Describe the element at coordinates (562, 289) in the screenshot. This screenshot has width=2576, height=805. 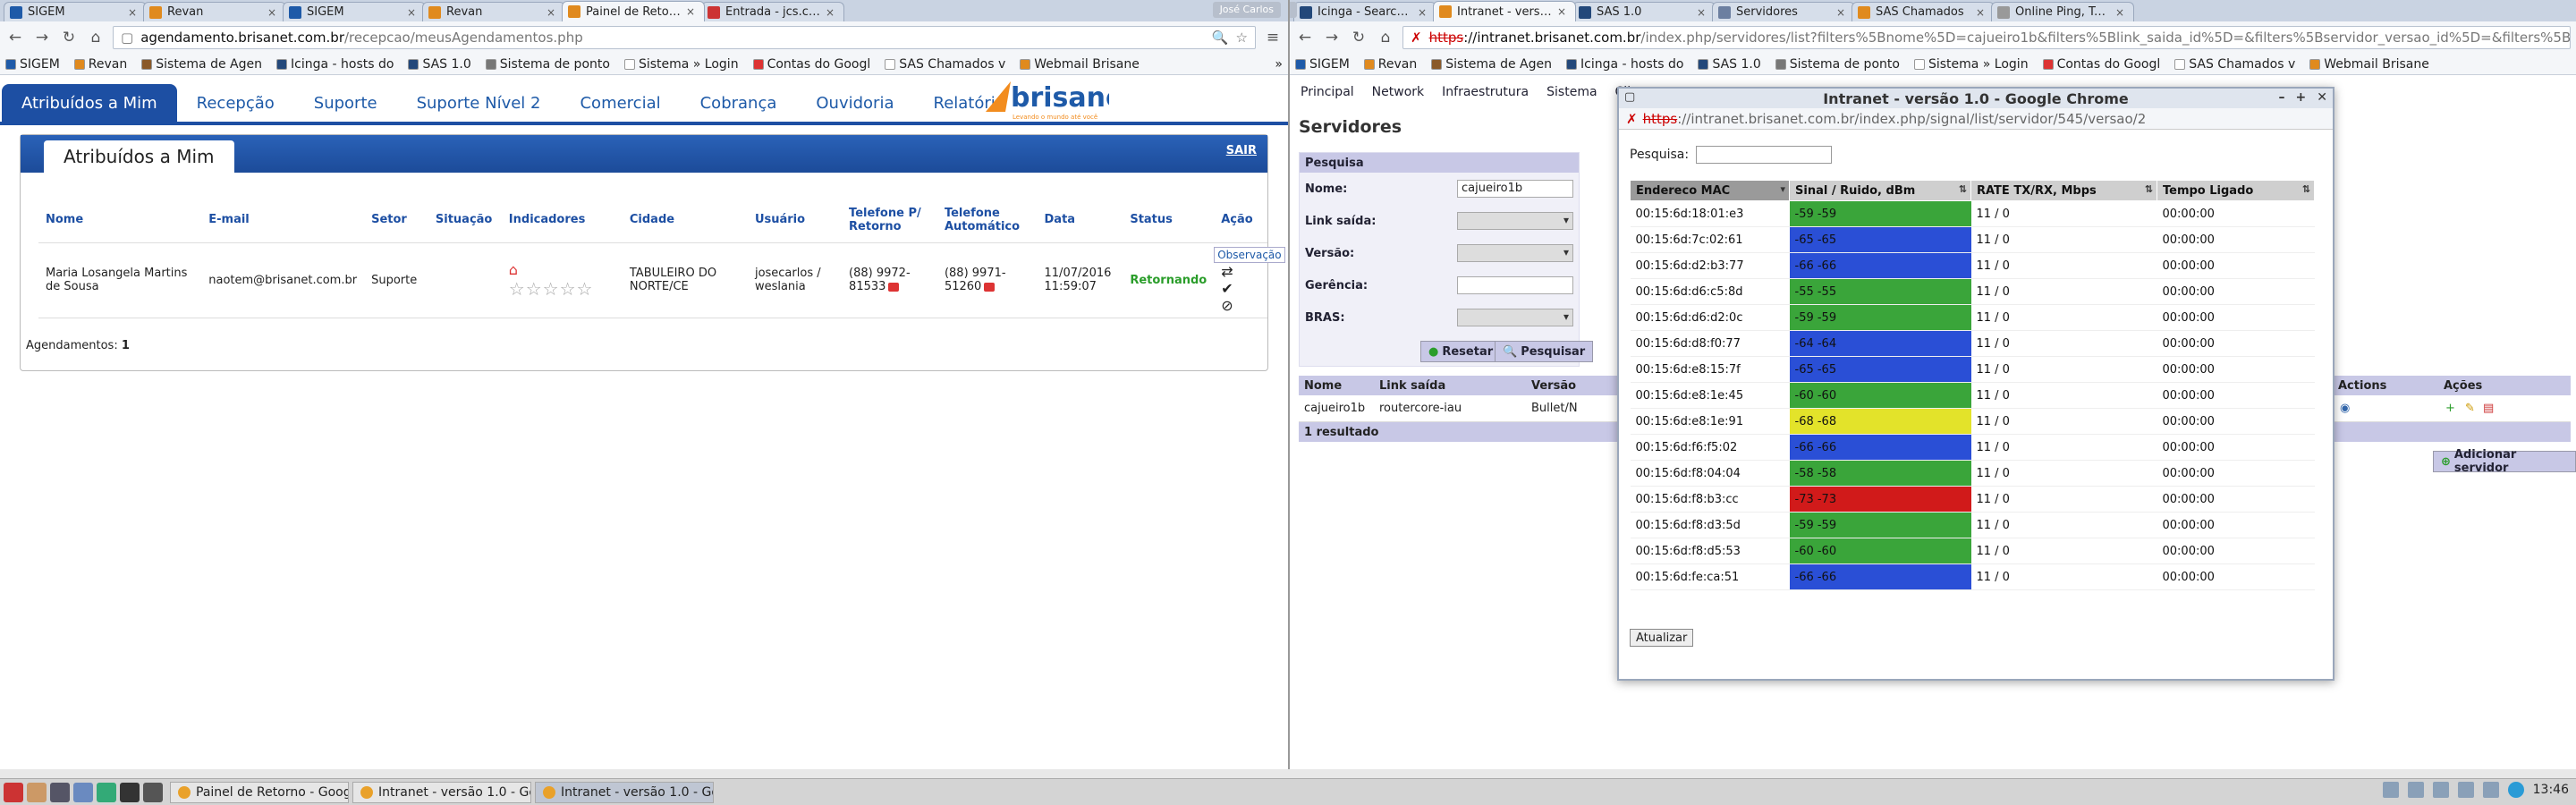
I see `rating-stars: ☆☆☆☆☆` at that location.